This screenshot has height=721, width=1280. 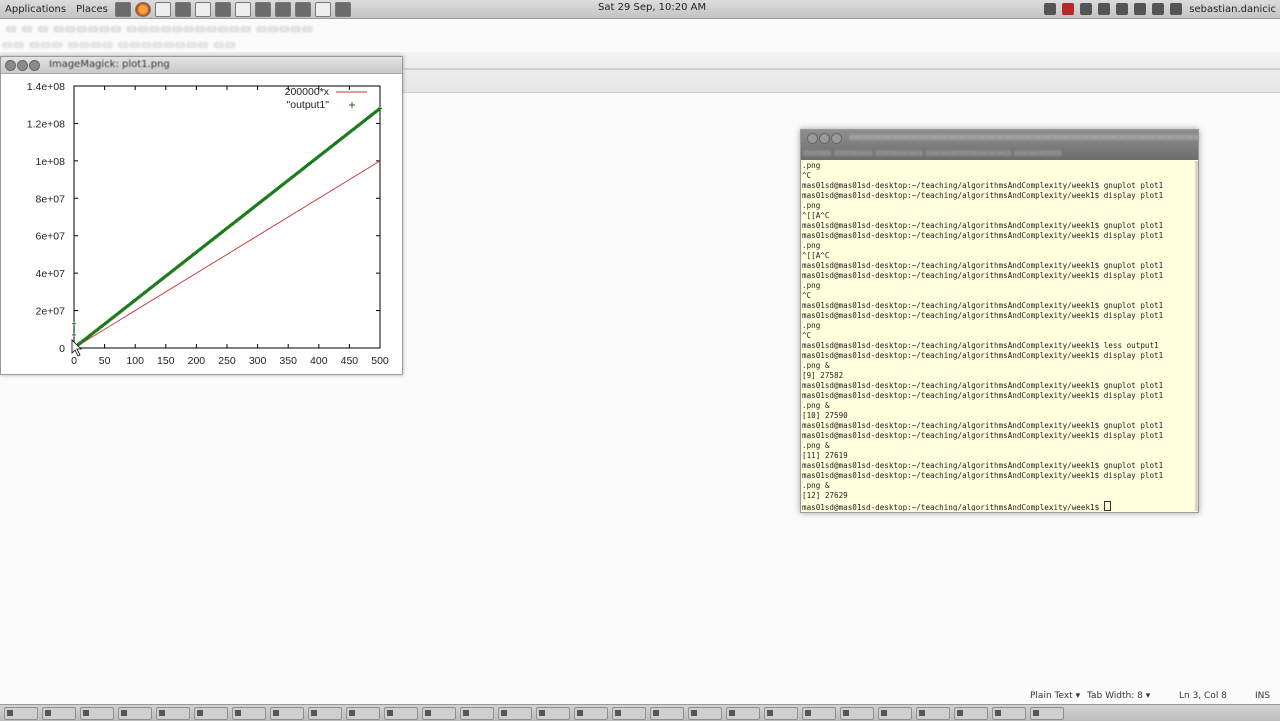 What do you see at coordinates (1104, 9) in the screenshot?
I see `volume-icon` at bounding box center [1104, 9].